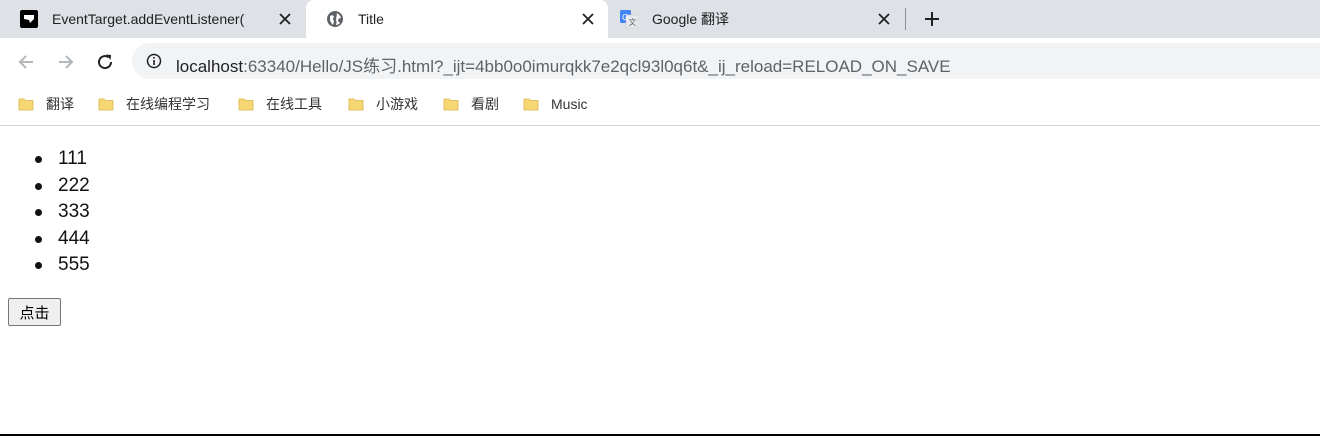 This screenshot has width=1320, height=436. I want to click on back-arrow-icon, so click(25, 62).